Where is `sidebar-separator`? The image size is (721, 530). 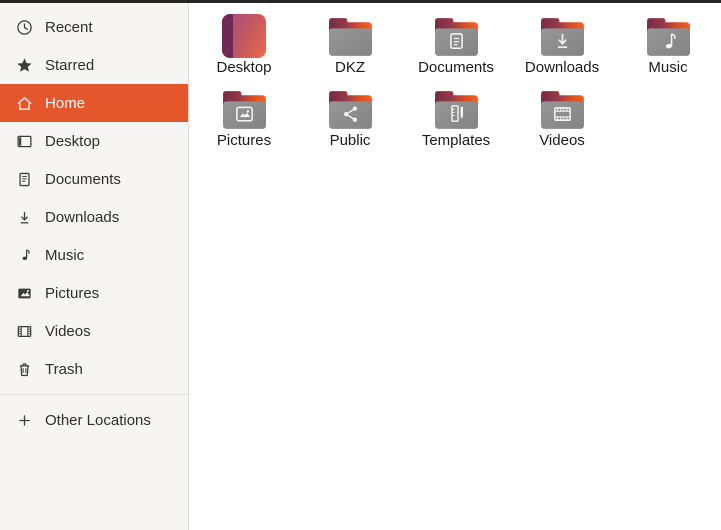
sidebar-separator is located at coordinates (94, 394).